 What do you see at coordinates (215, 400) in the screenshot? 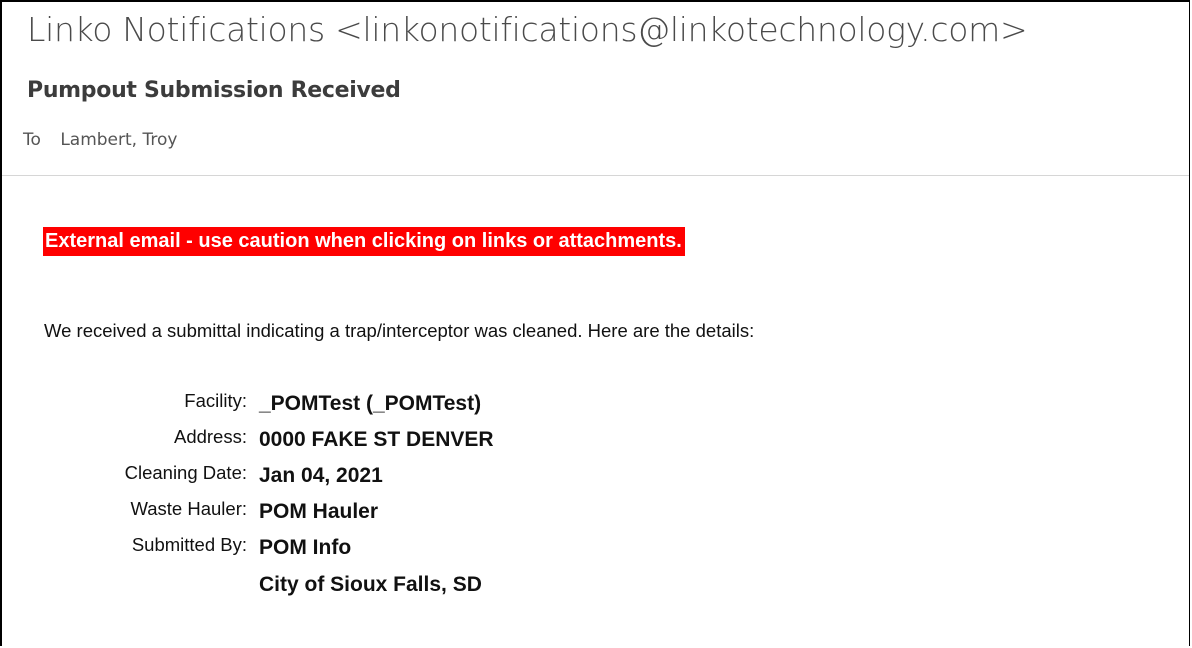
I see `detail-label: Facility:` at bounding box center [215, 400].